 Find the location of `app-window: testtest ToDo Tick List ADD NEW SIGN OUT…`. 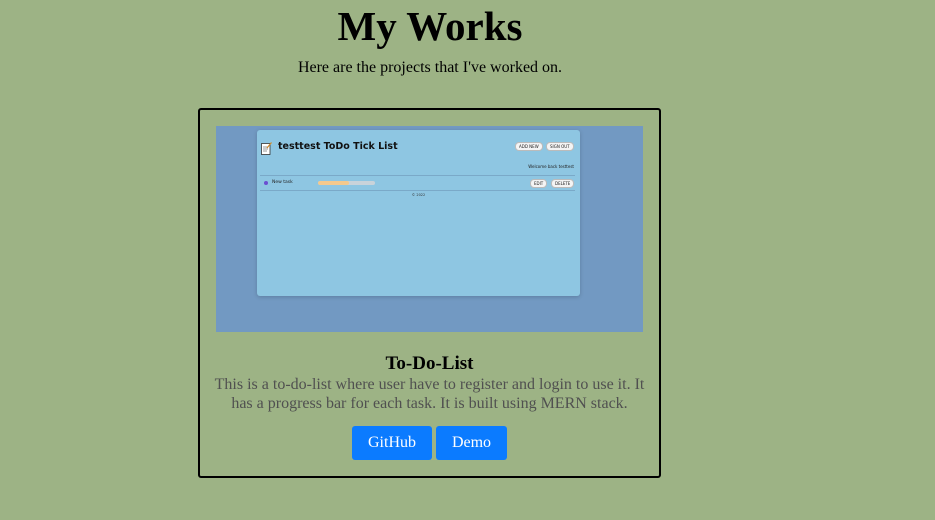

app-window: testtest ToDo Tick List ADD NEW SIGN OUT… is located at coordinates (418, 213).